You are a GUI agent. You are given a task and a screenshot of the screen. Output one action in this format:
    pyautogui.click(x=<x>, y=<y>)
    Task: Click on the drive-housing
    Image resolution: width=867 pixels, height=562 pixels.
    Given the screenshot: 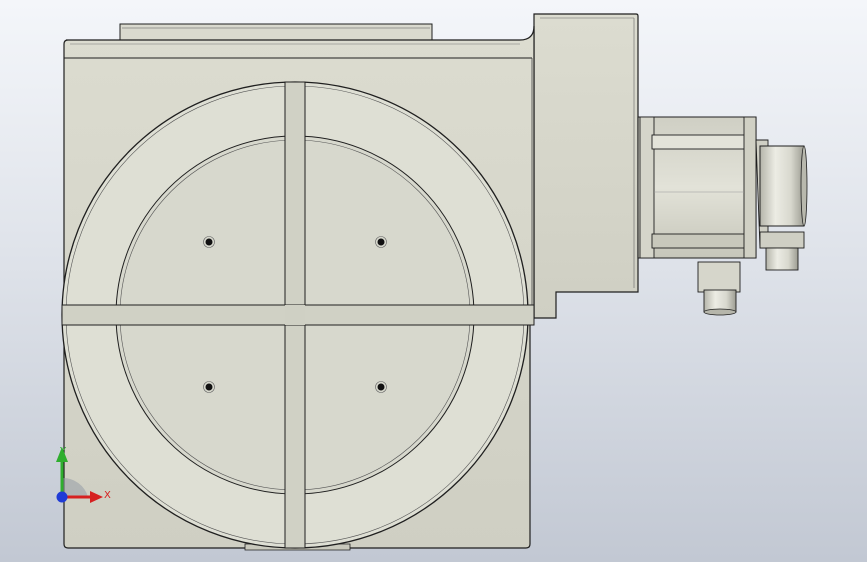 What is the action you would take?
    pyautogui.click(x=586, y=166)
    